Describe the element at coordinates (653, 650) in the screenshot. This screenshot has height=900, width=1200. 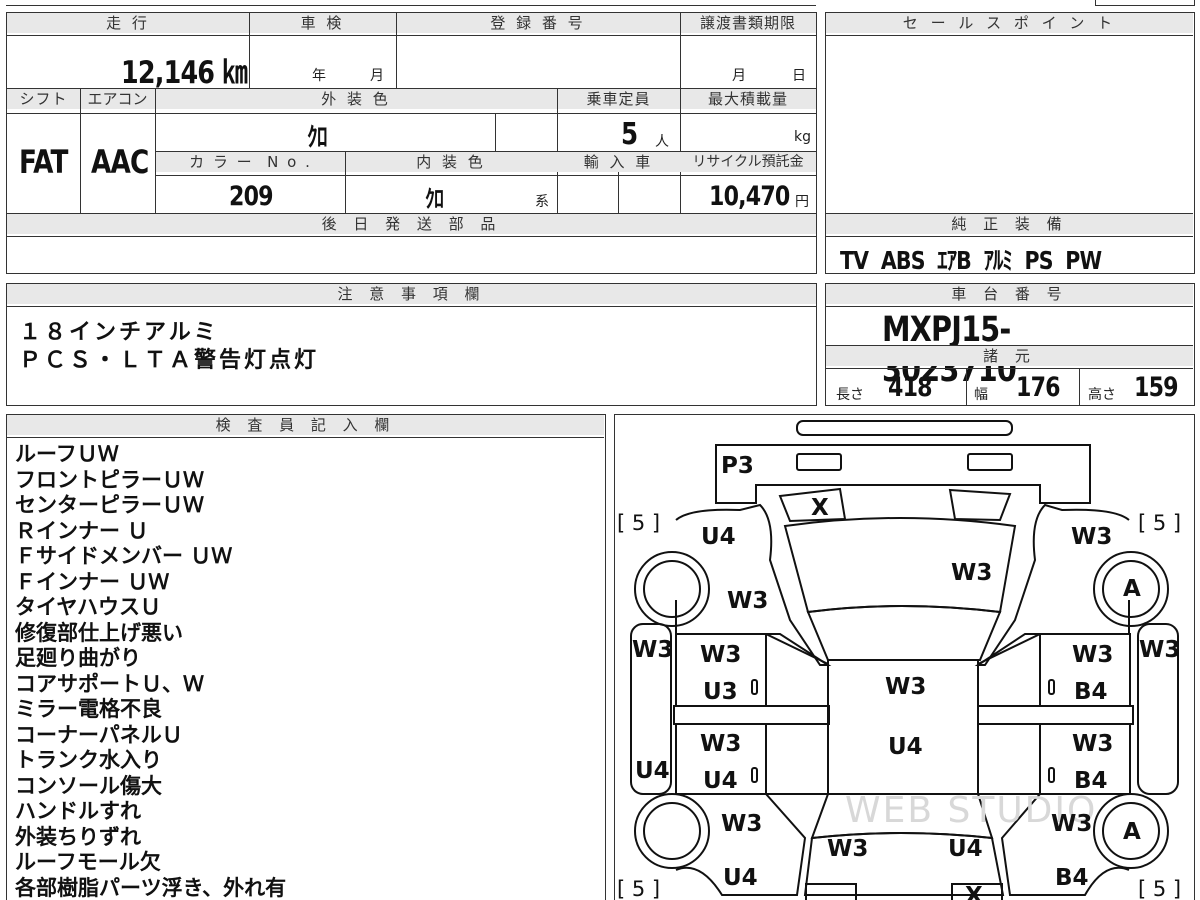
I see `mark-left-mirror: W3` at that location.